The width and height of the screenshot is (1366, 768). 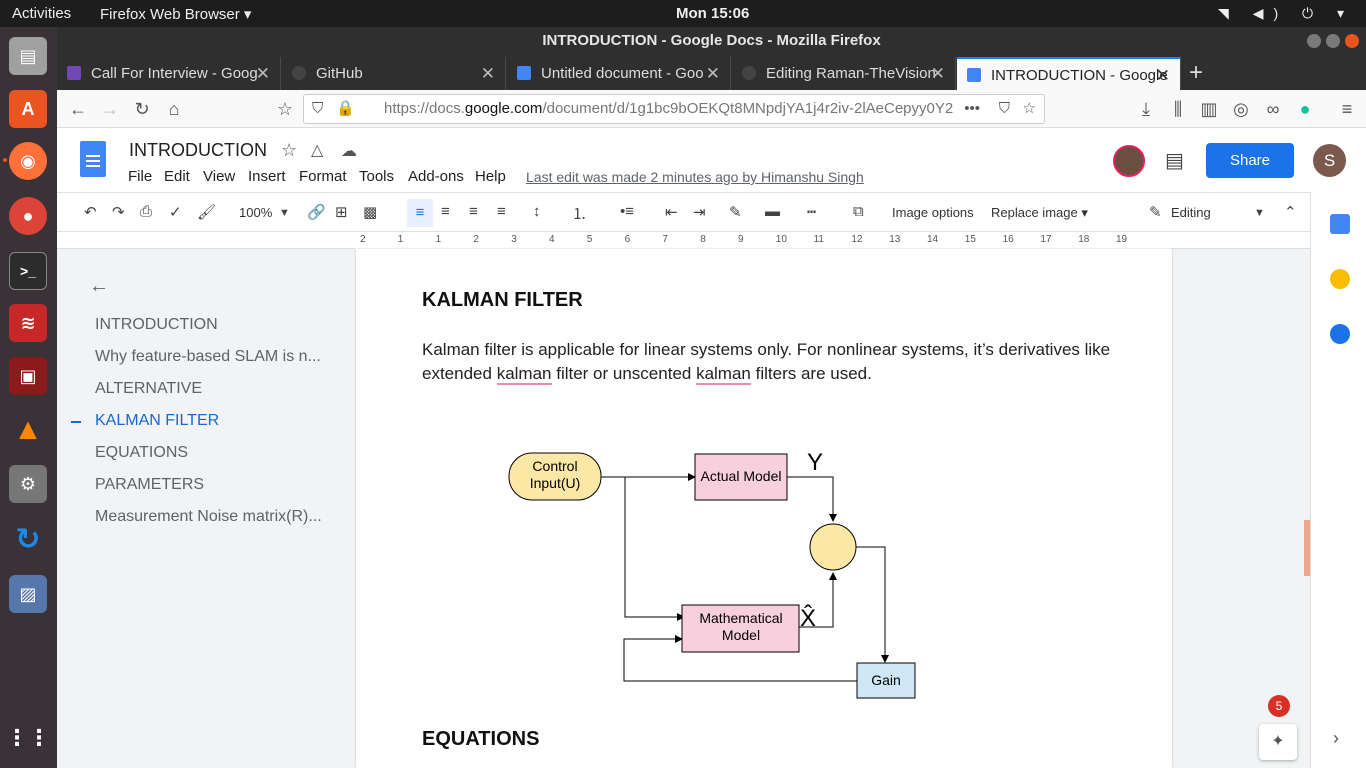 What do you see at coordinates (1146, 109) in the screenshot?
I see `downloads-icon: ⤓` at bounding box center [1146, 109].